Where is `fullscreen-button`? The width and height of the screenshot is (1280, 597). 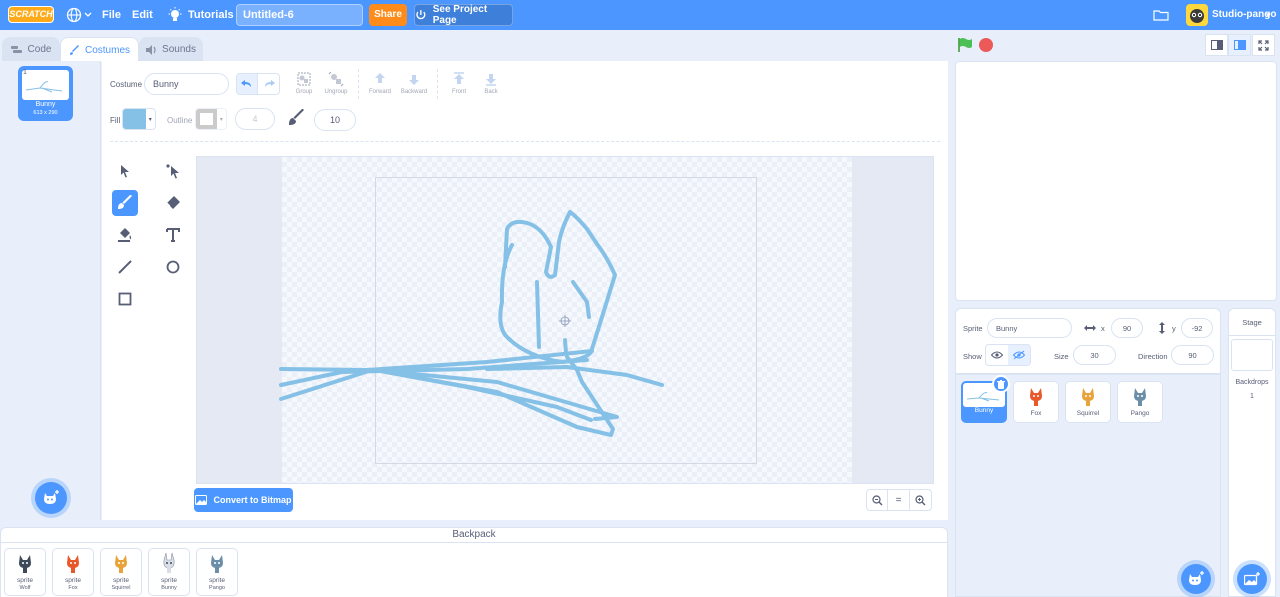 fullscreen-button is located at coordinates (1263, 45).